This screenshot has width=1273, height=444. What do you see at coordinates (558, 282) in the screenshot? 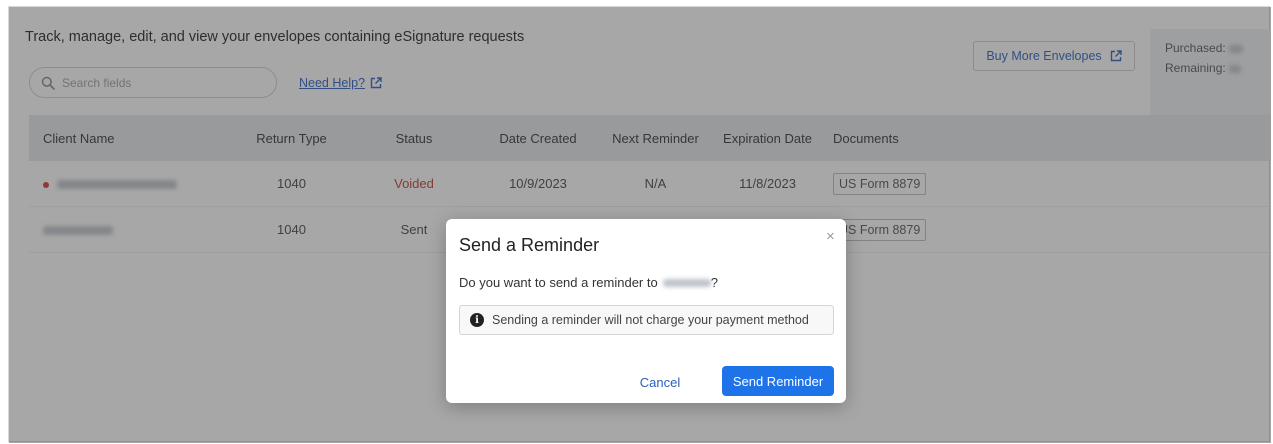
I see `question-prefix: Do you want to send a reminder to` at bounding box center [558, 282].